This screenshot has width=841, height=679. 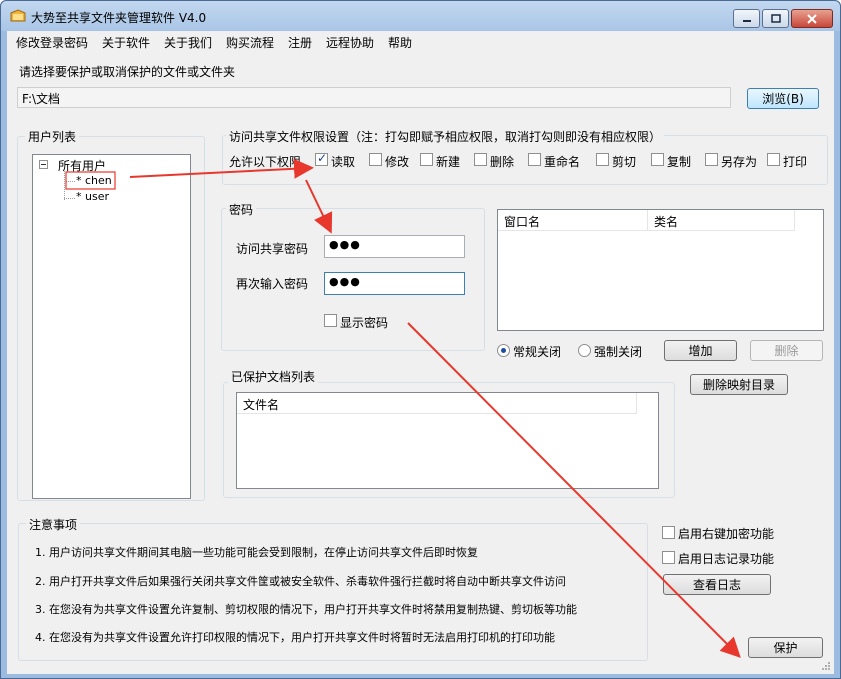 What do you see at coordinates (119, 18) in the screenshot?
I see `window-title: 大势至共享文件夹管理软件 V4.0` at bounding box center [119, 18].